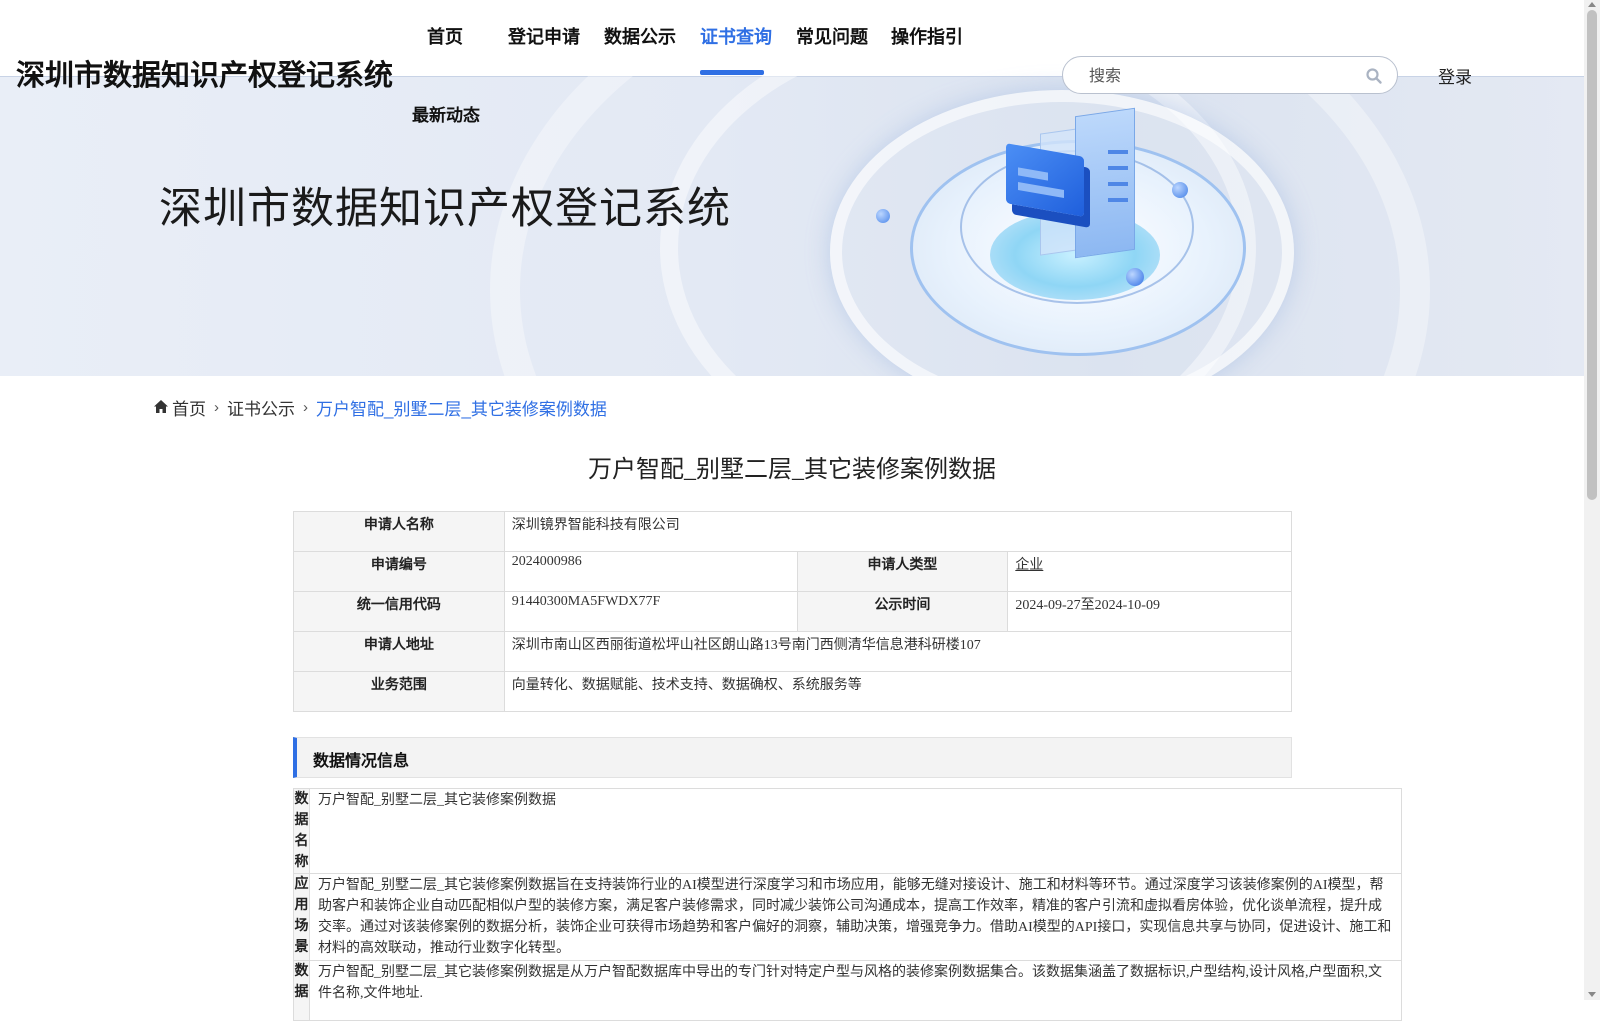  What do you see at coordinates (792, 470) in the screenshot?
I see `page-title: 万户智配_别墅二层_其它装修案例数据` at bounding box center [792, 470].